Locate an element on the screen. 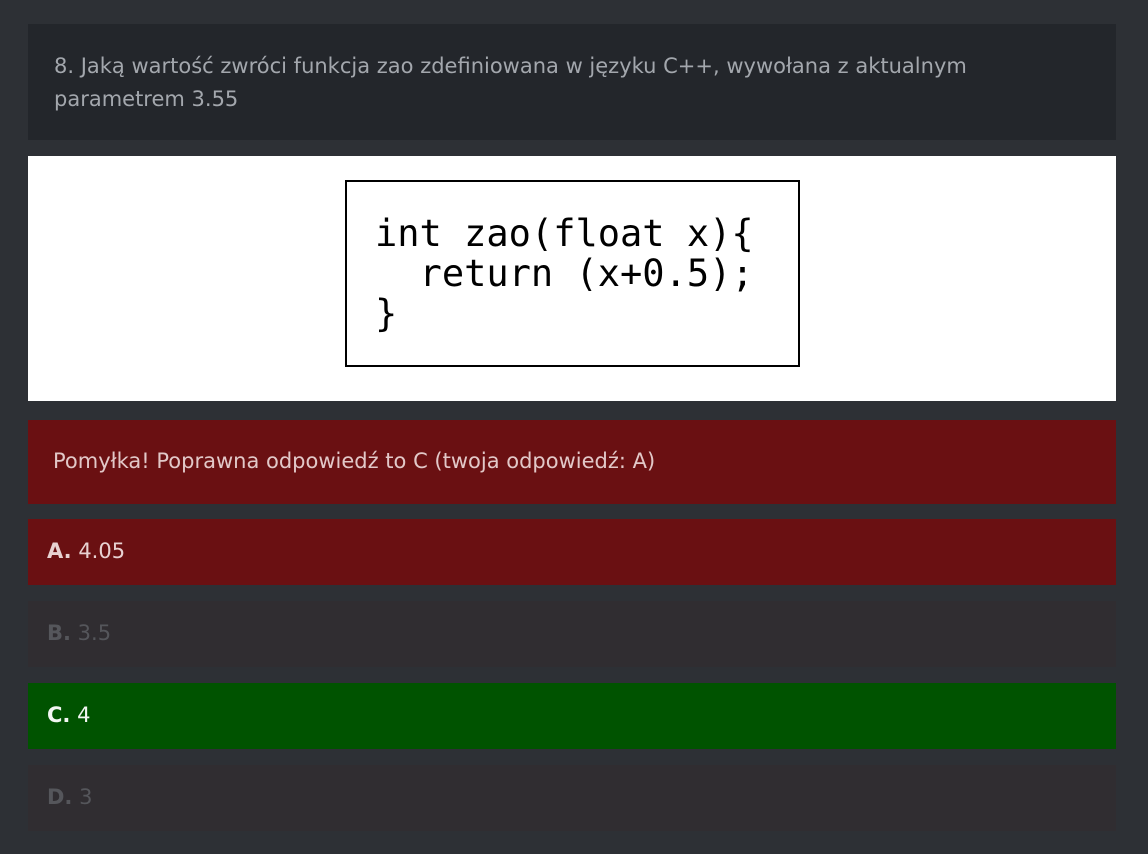 The image size is (1148, 854). answer-letter: D. is located at coordinates (60, 797).